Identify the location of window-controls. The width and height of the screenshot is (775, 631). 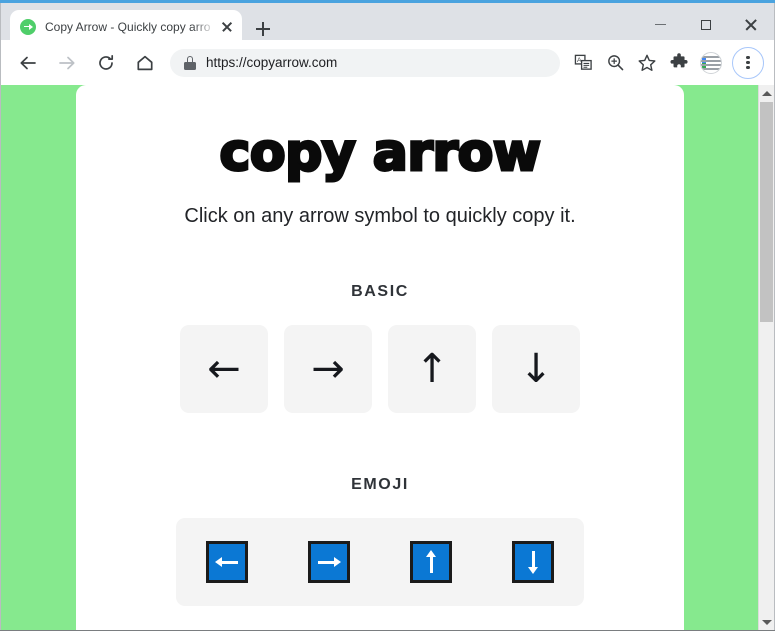
(705, 24).